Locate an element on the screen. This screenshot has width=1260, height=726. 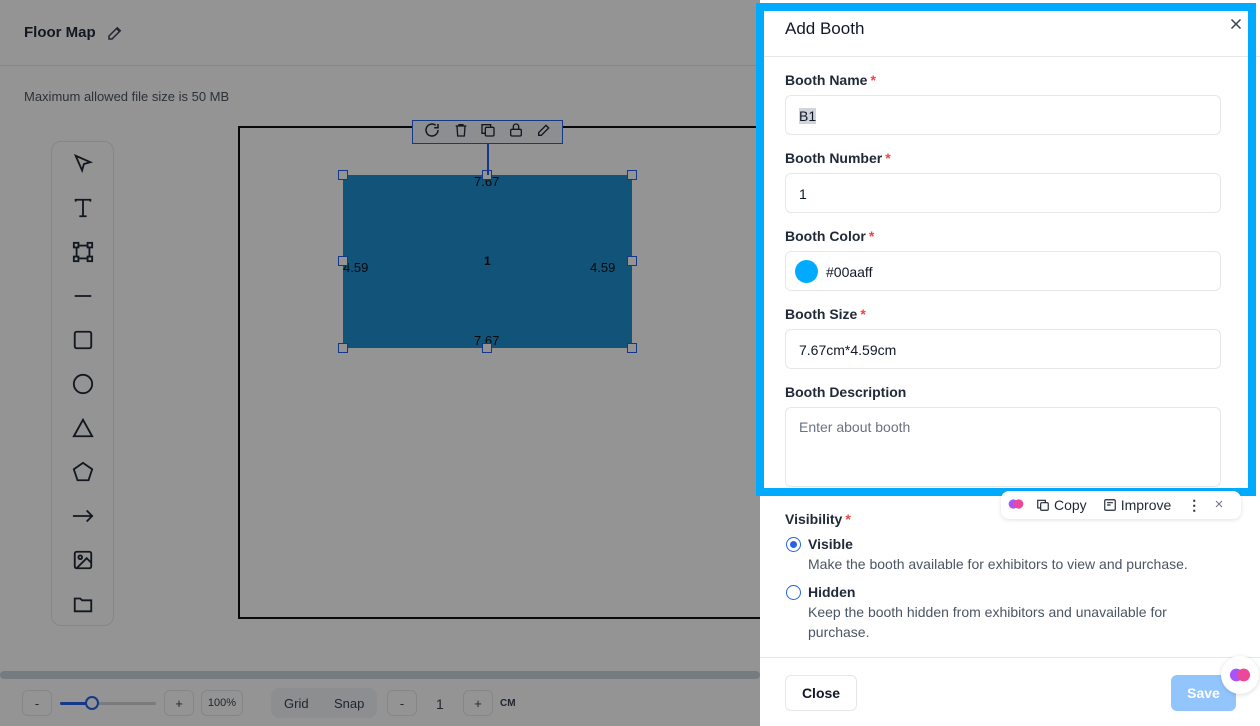
improve-icon is located at coordinates (1109, 505).